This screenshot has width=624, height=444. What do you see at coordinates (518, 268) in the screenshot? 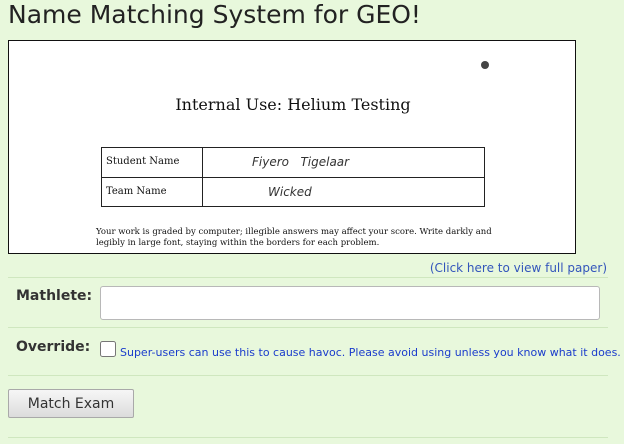
I see `view-full-paper-link: (Click here to view full paper)` at bounding box center [518, 268].